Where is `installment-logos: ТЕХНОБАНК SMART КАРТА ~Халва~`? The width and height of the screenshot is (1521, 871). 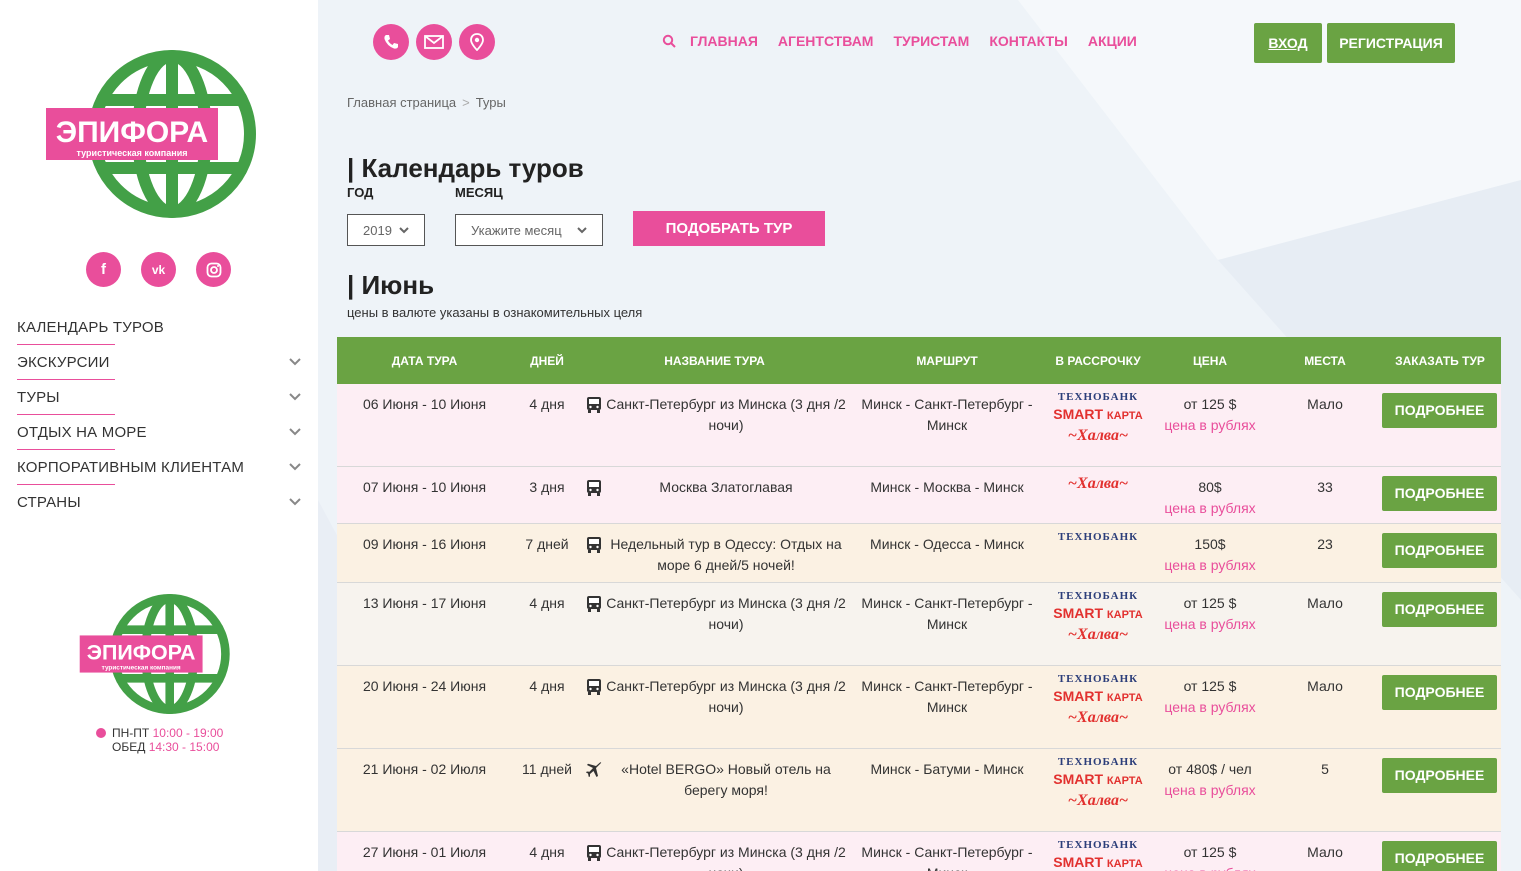 installment-logos: ТЕХНОБАНК SMART КАРТА ~Халва~ is located at coordinates (1098, 617).